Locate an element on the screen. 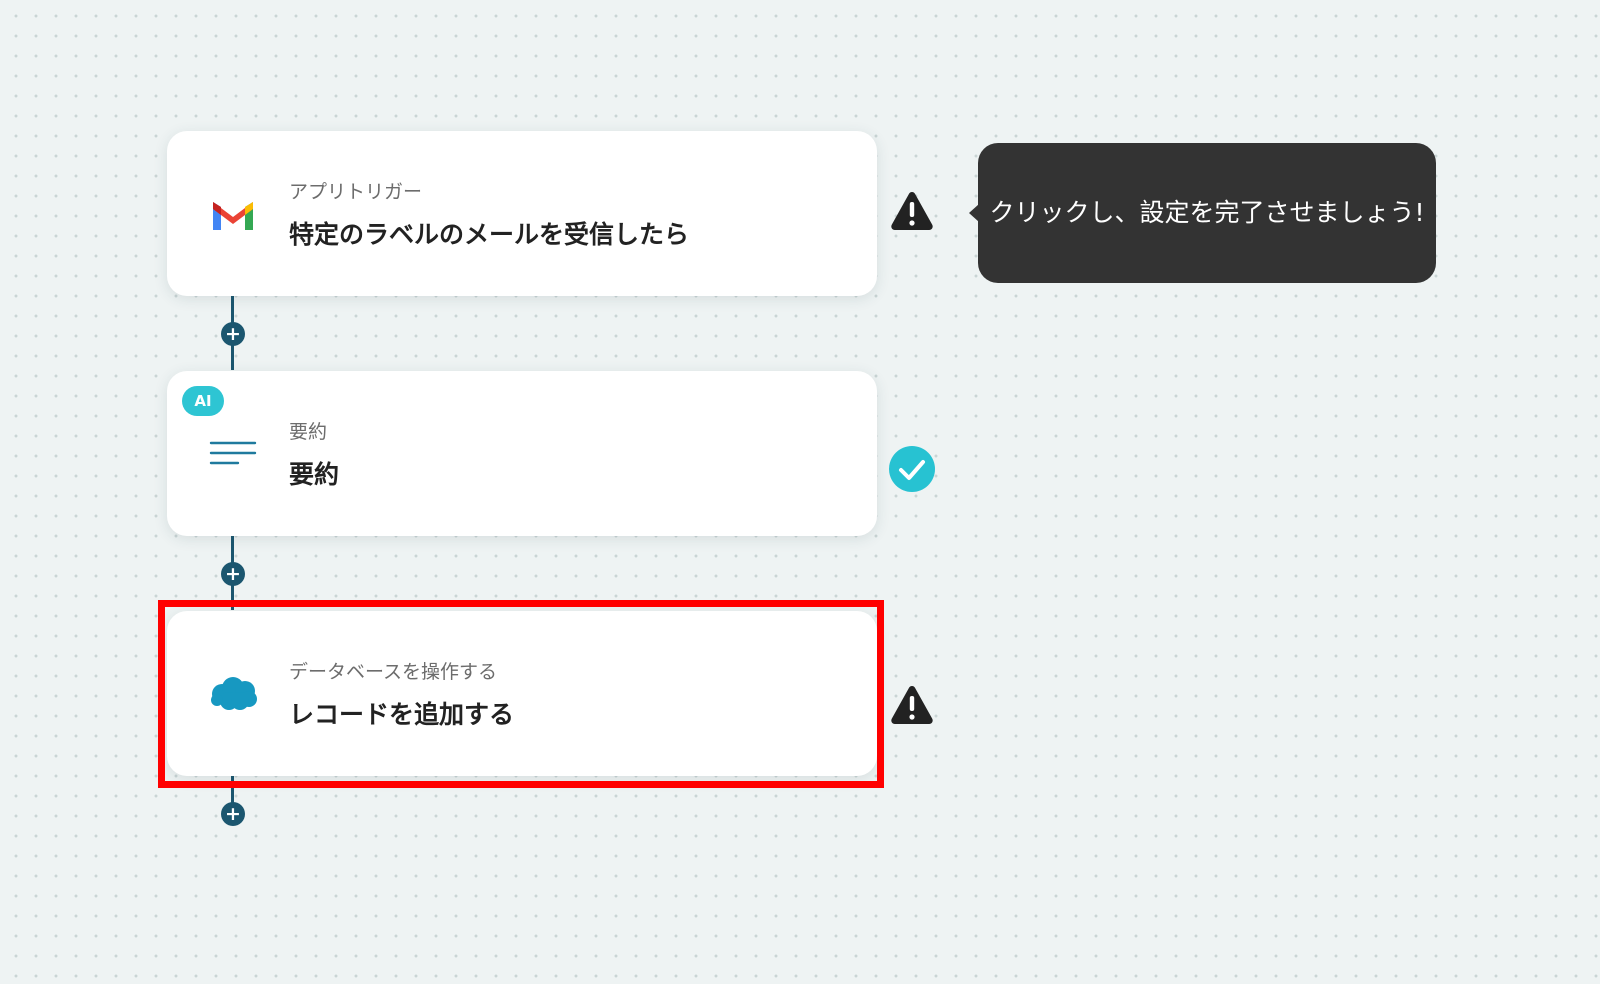 Image resolution: width=1600 pixels, height=984 pixels. summary-lines-icon is located at coordinates (233, 454).